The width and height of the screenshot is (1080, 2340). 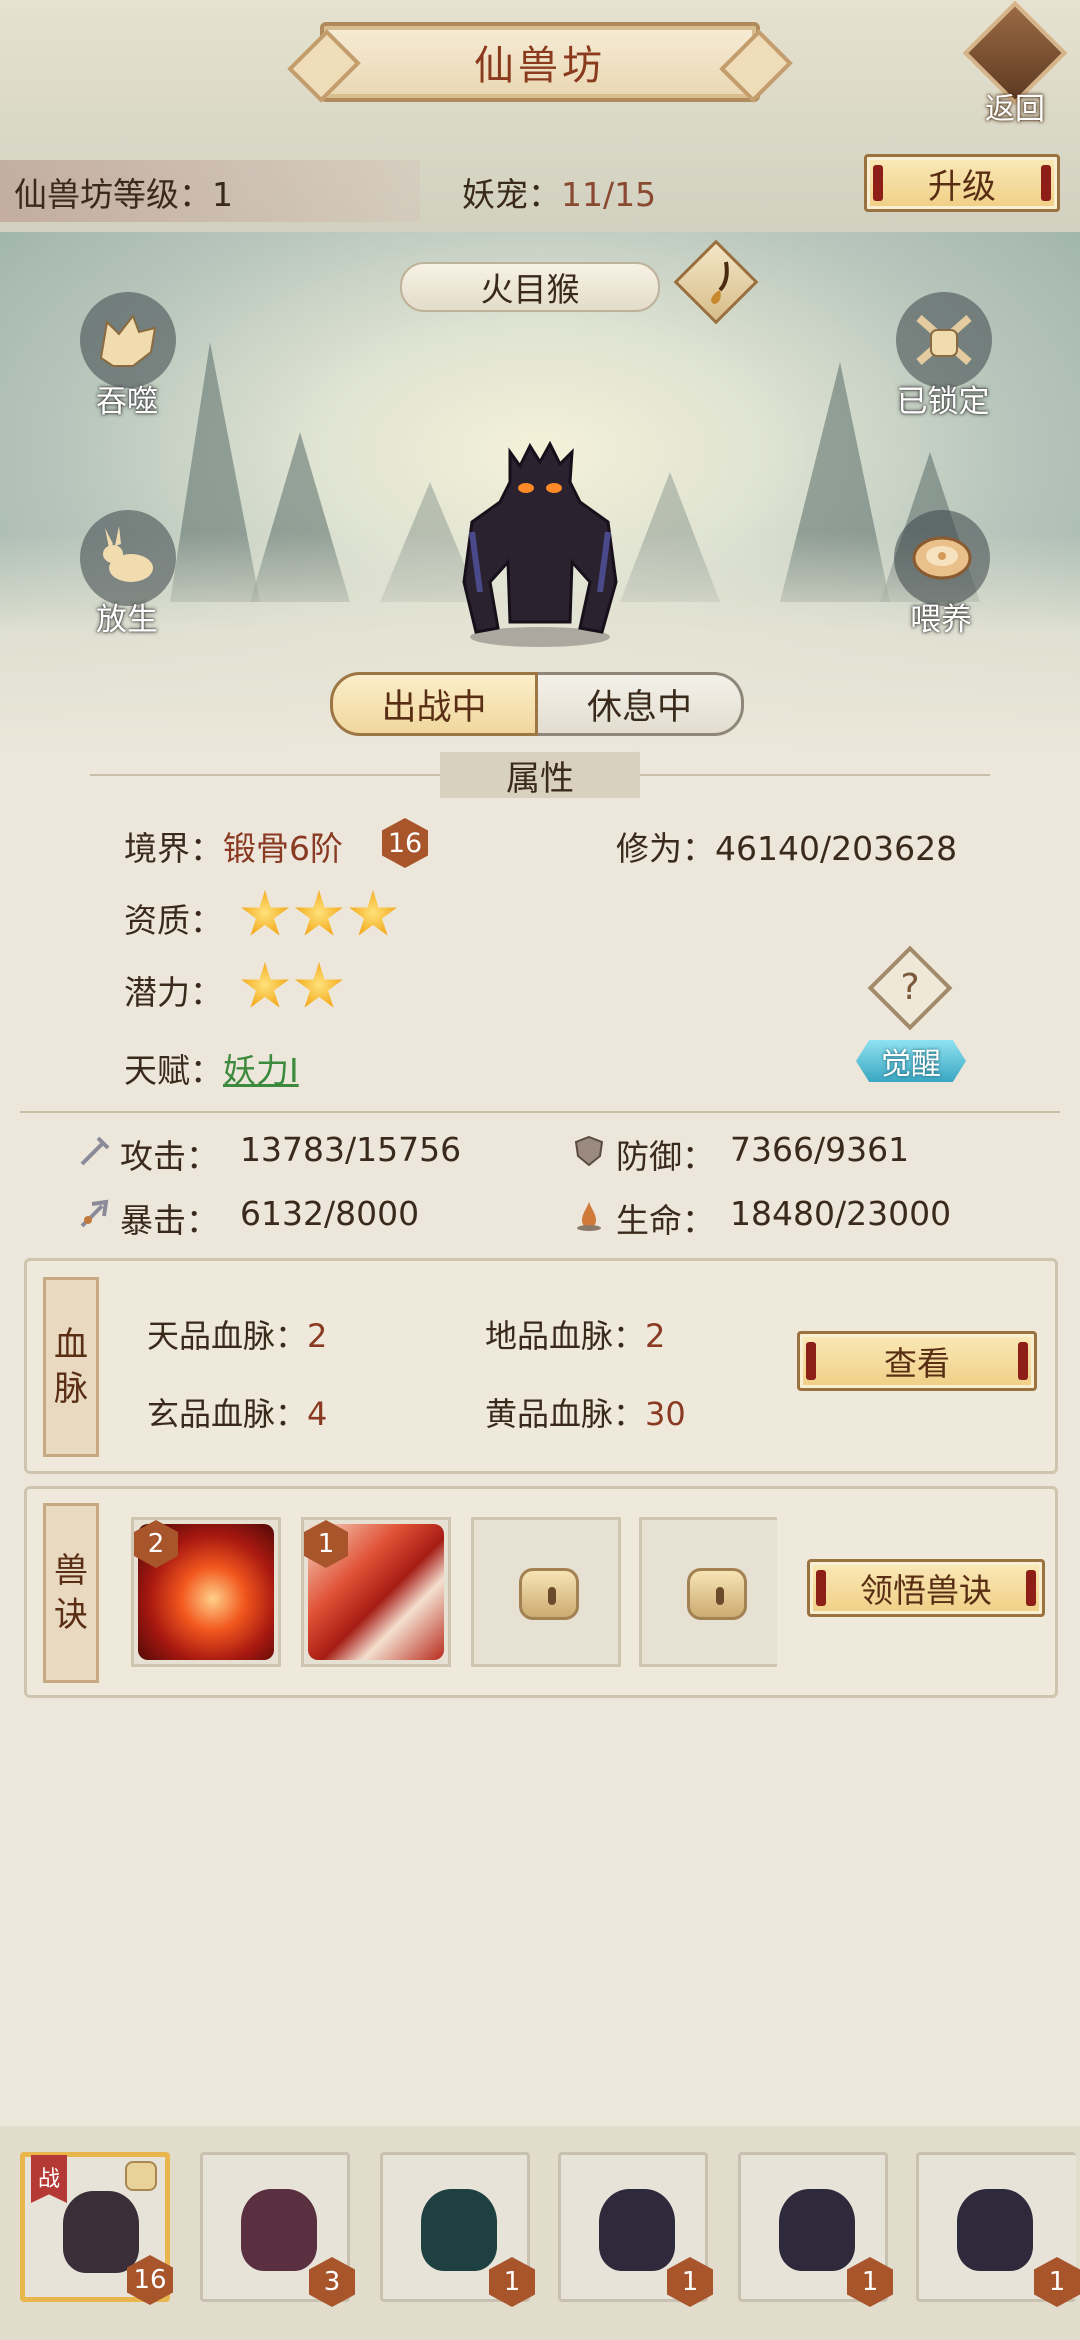 What do you see at coordinates (71, 1345) in the screenshot?
I see `bloodline-side-char-1: 血` at bounding box center [71, 1345].